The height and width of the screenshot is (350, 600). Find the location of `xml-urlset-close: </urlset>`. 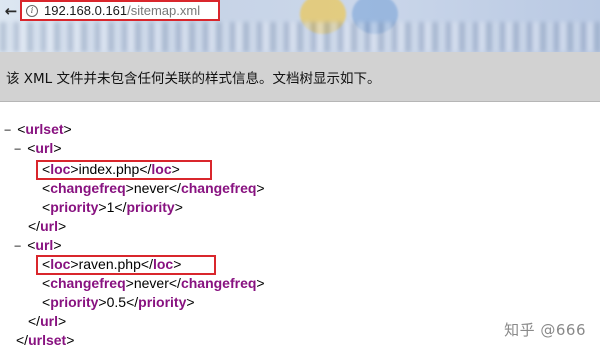

xml-urlset-close: </urlset> is located at coordinates (45, 340).